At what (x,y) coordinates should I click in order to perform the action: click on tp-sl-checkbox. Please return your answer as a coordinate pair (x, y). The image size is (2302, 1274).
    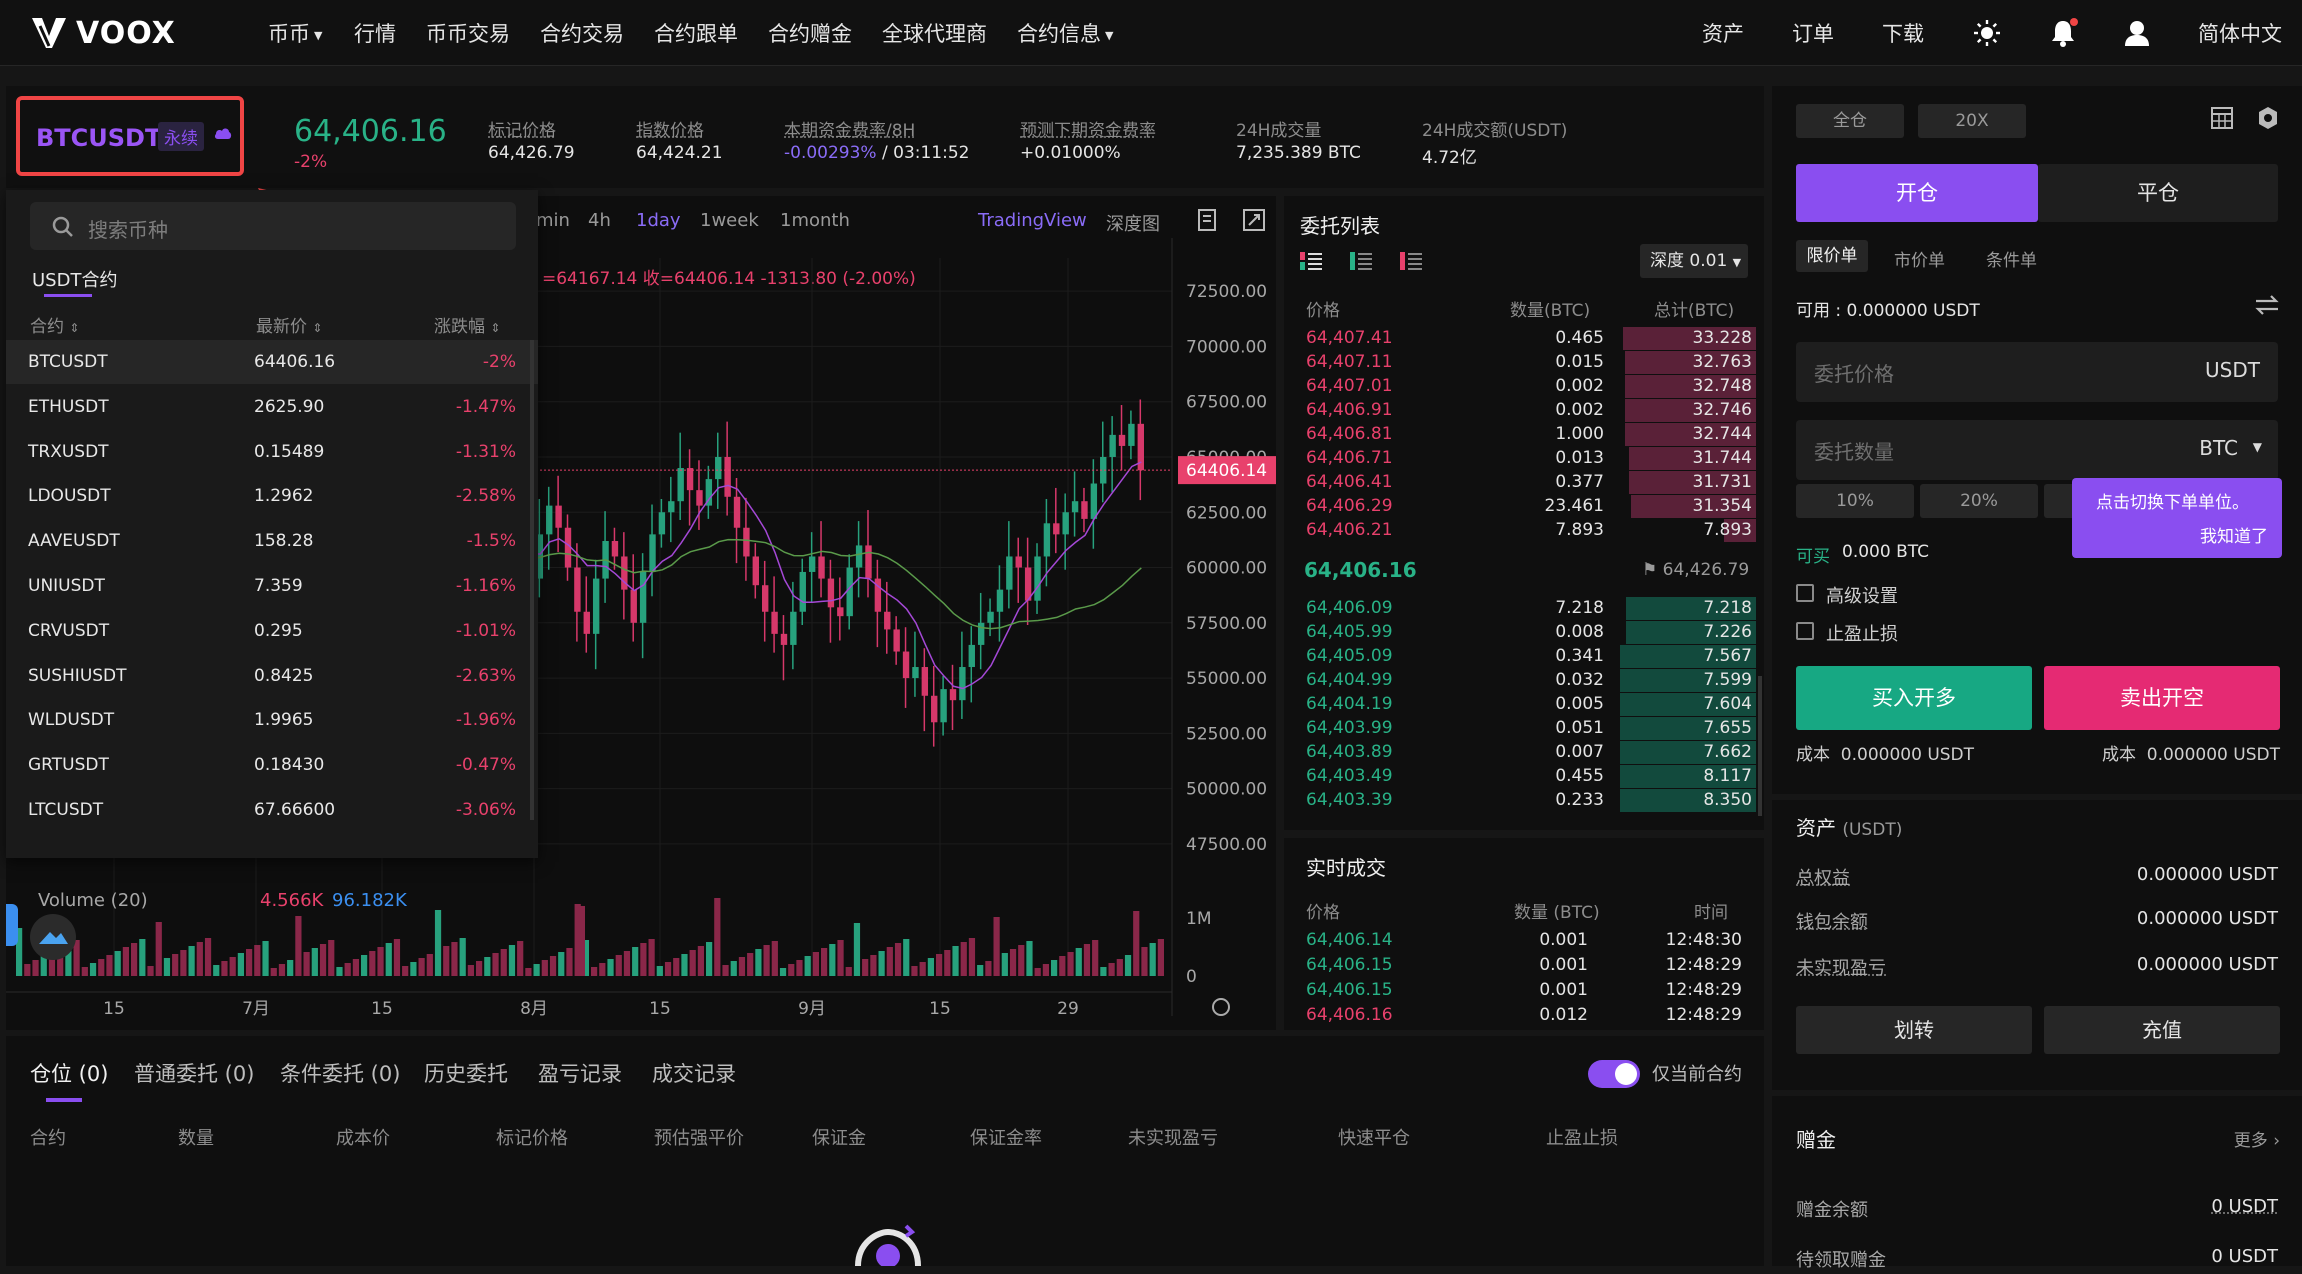
    Looking at the image, I should click on (1805, 631).